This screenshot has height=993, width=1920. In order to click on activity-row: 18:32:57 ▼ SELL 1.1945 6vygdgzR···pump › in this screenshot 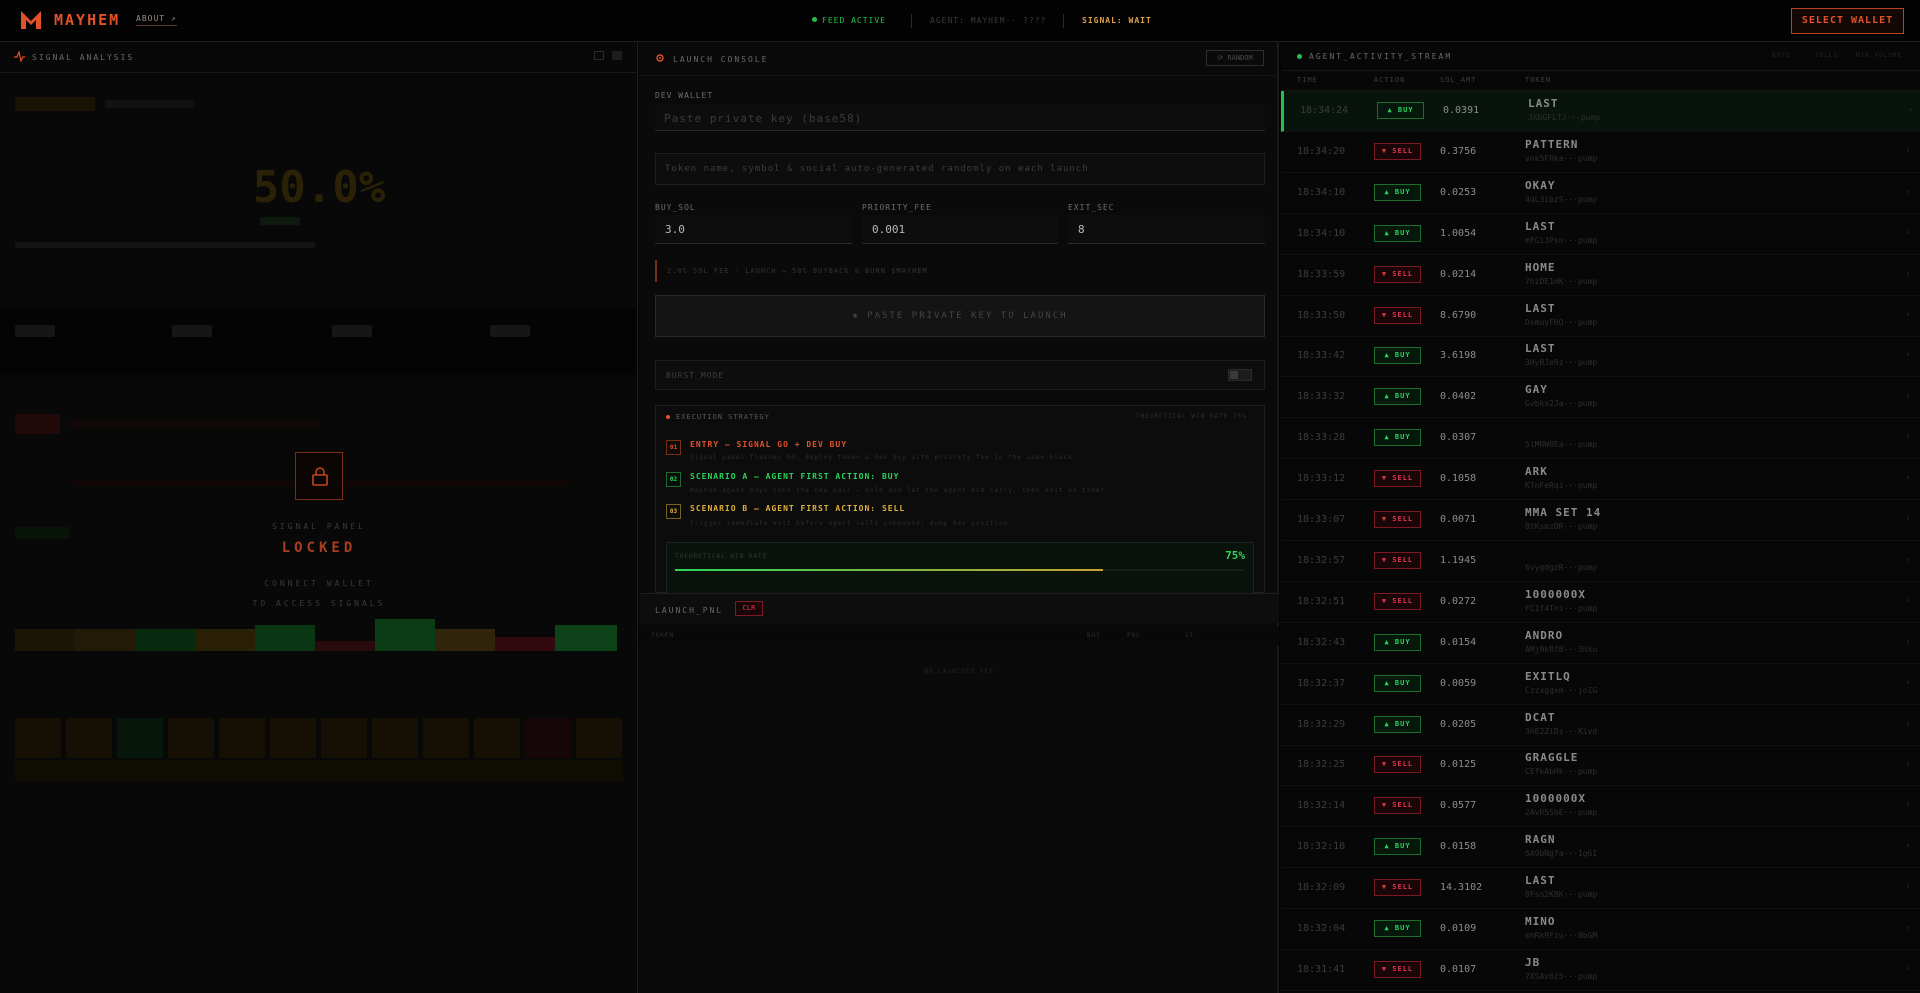, I will do `click(1600, 561)`.